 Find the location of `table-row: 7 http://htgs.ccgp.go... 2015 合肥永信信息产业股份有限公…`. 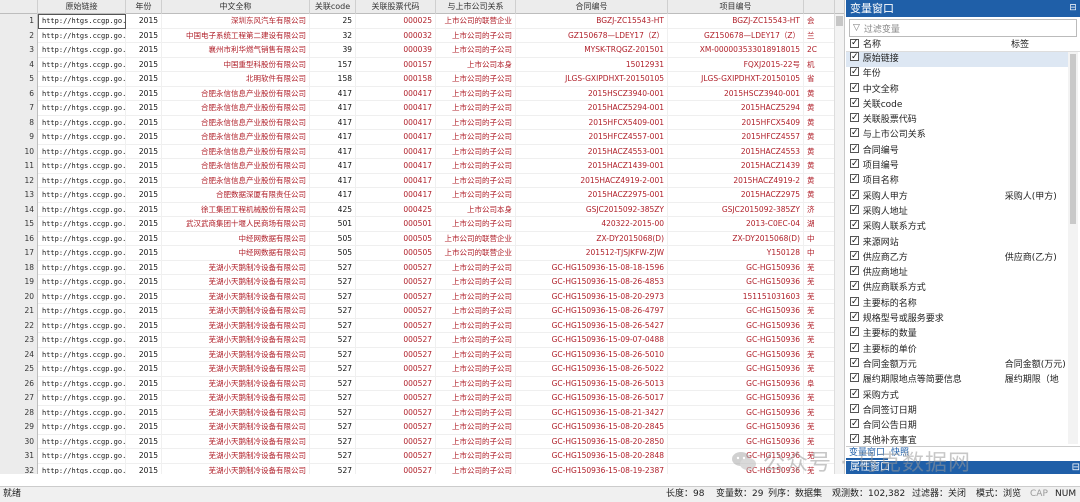

table-row: 7 http://htgs.ccgp.go... 2015 合肥永信信息产业股份有限公… is located at coordinates (422, 108).